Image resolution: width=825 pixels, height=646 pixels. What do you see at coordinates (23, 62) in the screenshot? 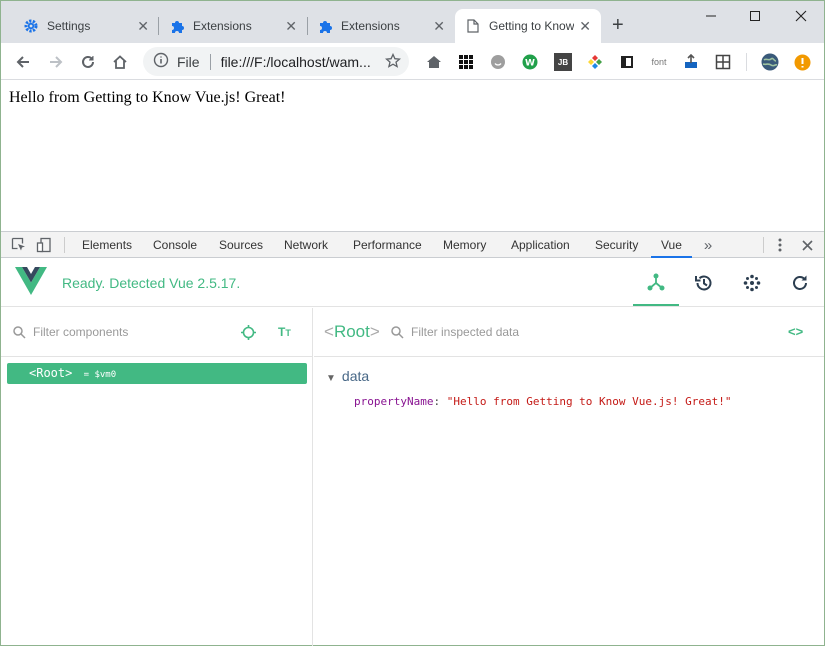
I see `back-button` at bounding box center [23, 62].